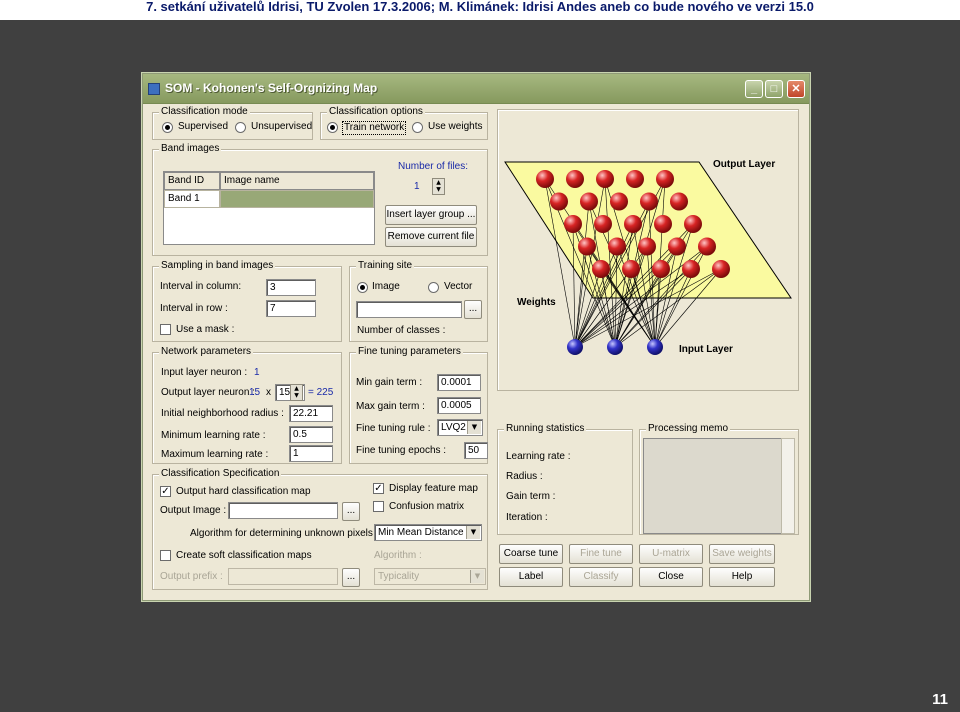  What do you see at coordinates (311, 453) in the screenshot?
I see `max-lr-input: 1` at bounding box center [311, 453].